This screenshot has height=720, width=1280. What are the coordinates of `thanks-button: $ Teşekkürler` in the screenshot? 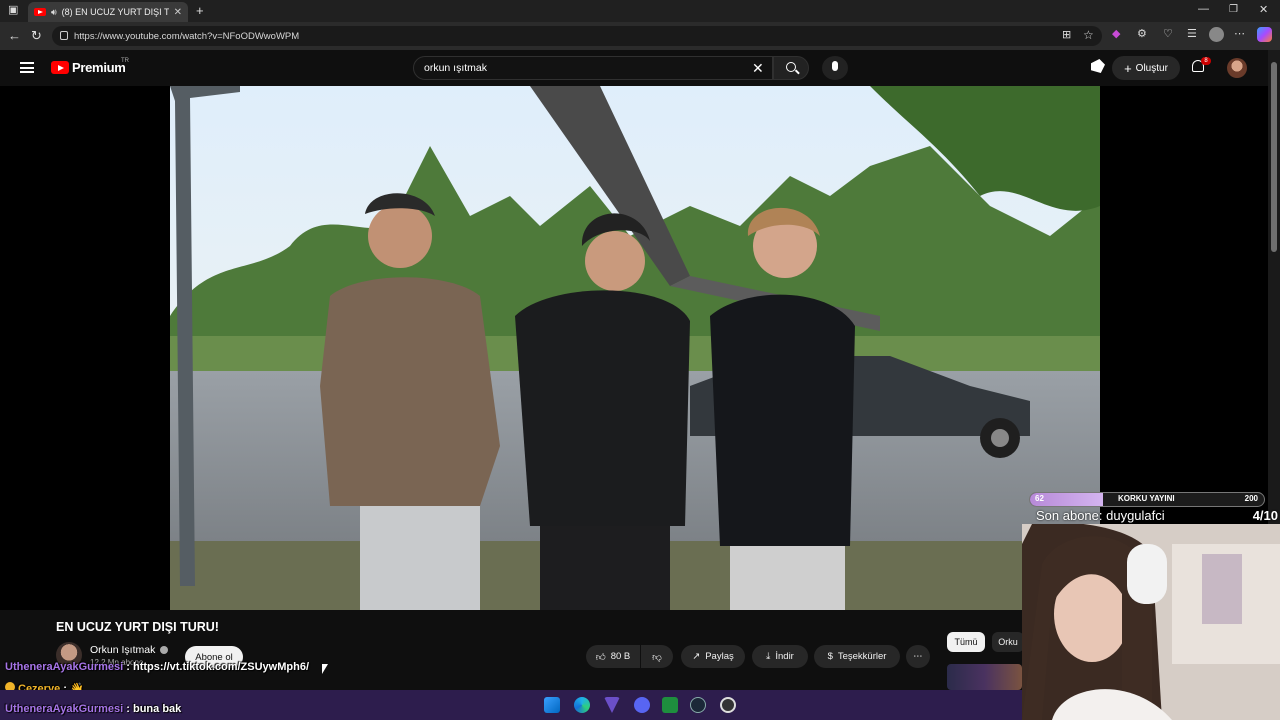 It's located at (857, 656).